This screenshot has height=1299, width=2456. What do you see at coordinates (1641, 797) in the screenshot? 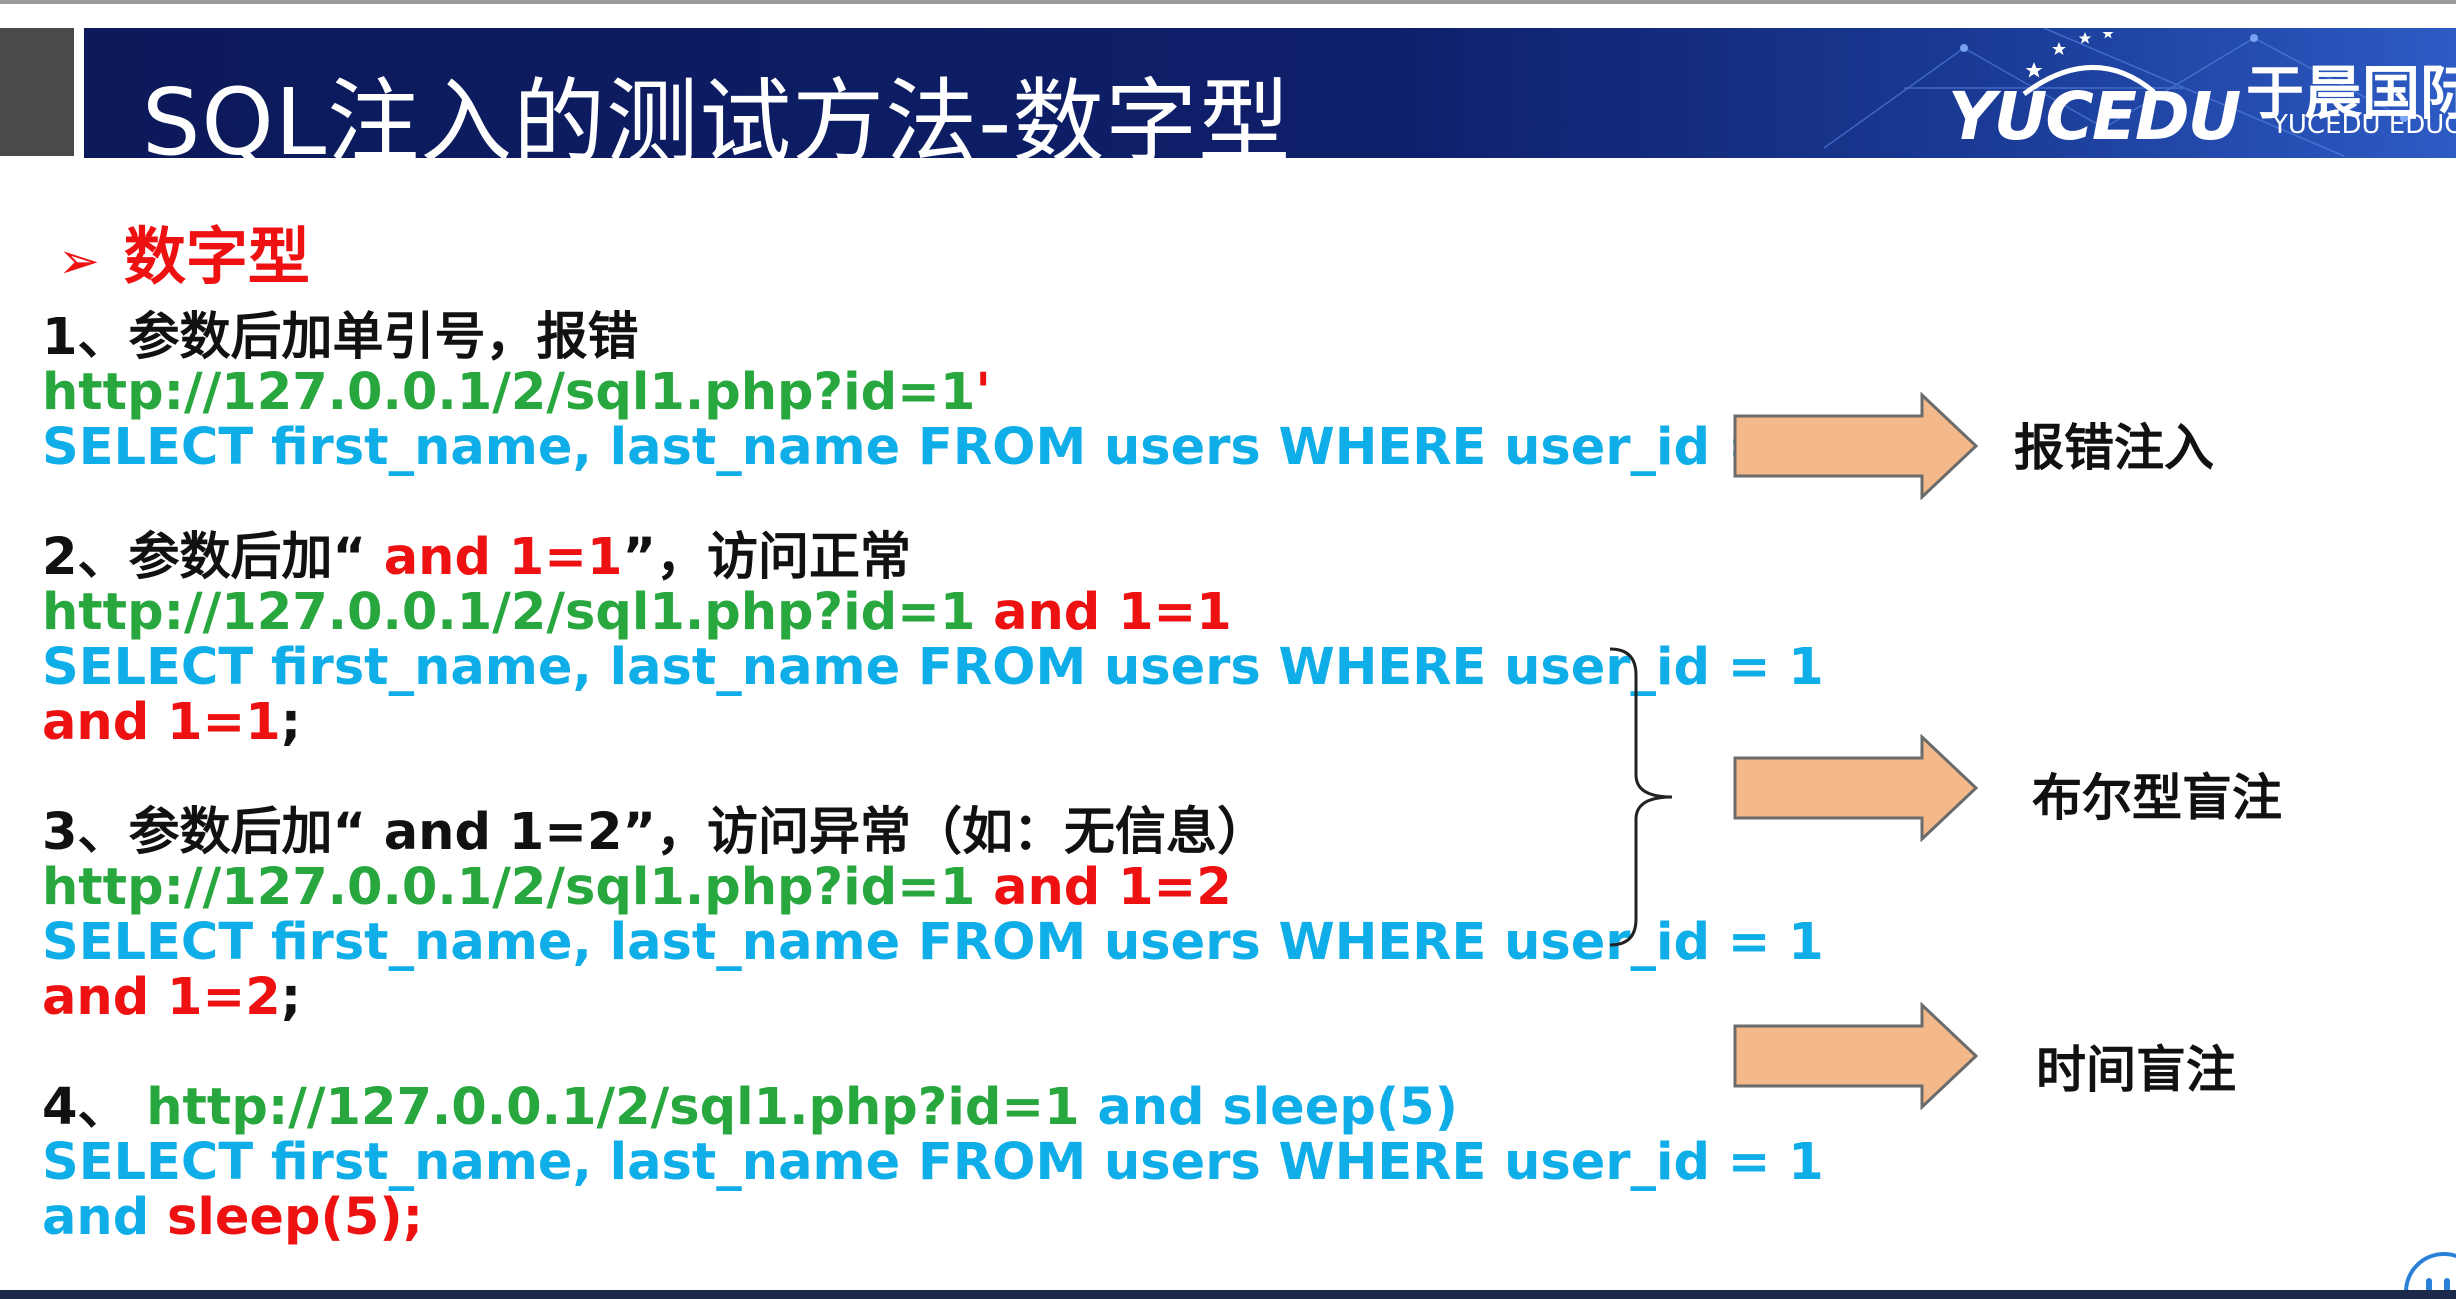
I see `right-brace` at bounding box center [1641, 797].